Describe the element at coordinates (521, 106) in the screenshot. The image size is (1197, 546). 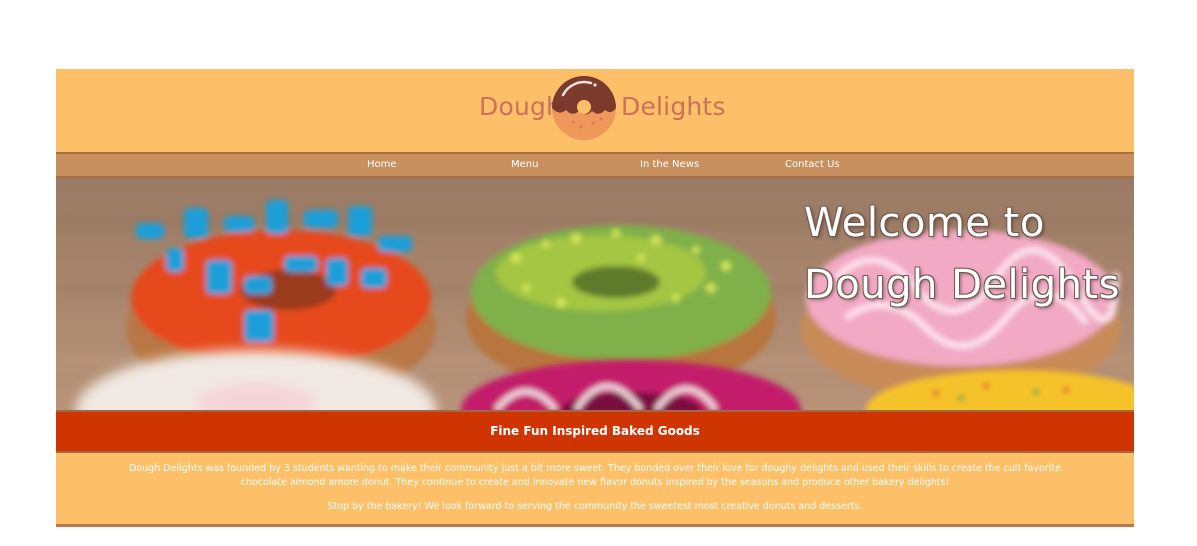
I see `logo-text-left: Dough` at that location.